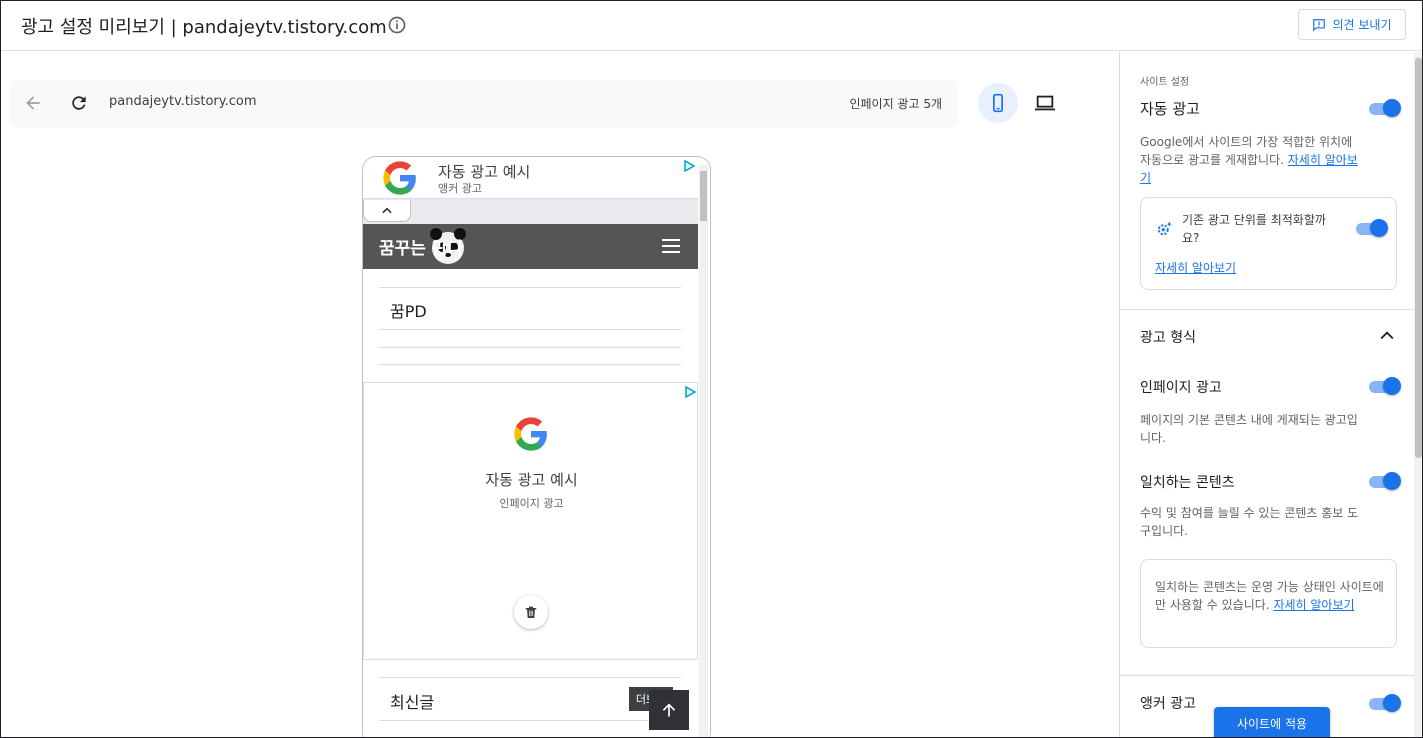 This screenshot has width=1423, height=738. What do you see at coordinates (1418, 258) in the screenshot?
I see `panel-scroll-thumb` at bounding box center [1418, 258].